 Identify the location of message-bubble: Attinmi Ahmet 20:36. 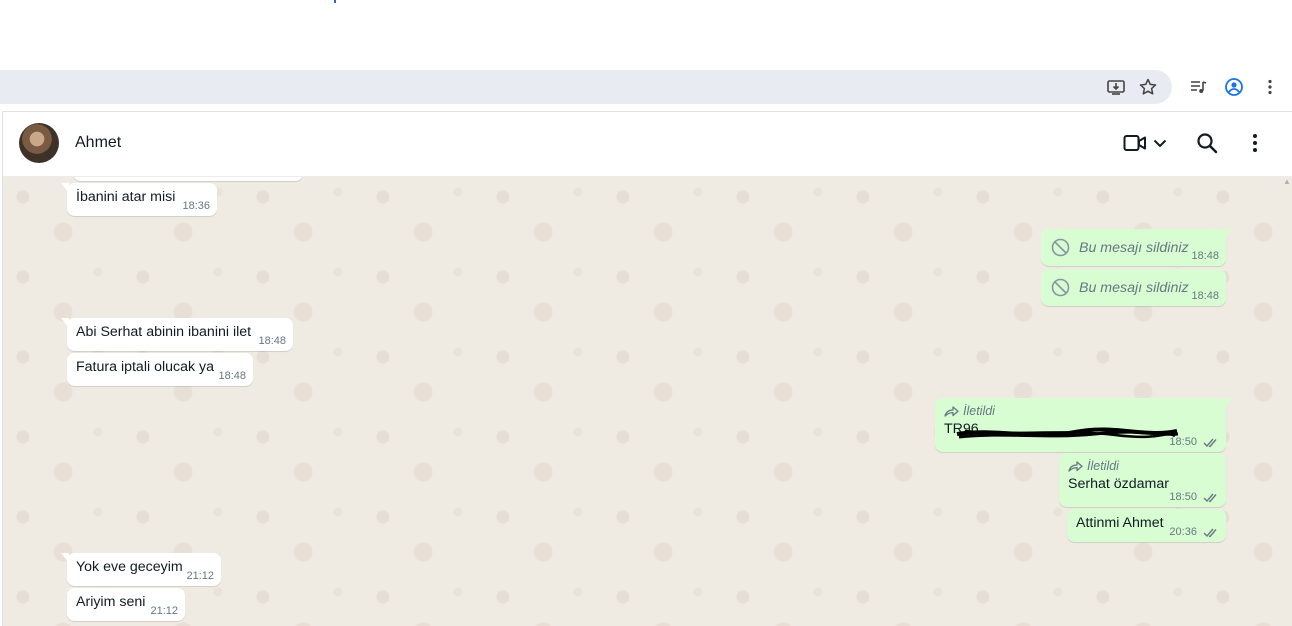
(1146, 525).